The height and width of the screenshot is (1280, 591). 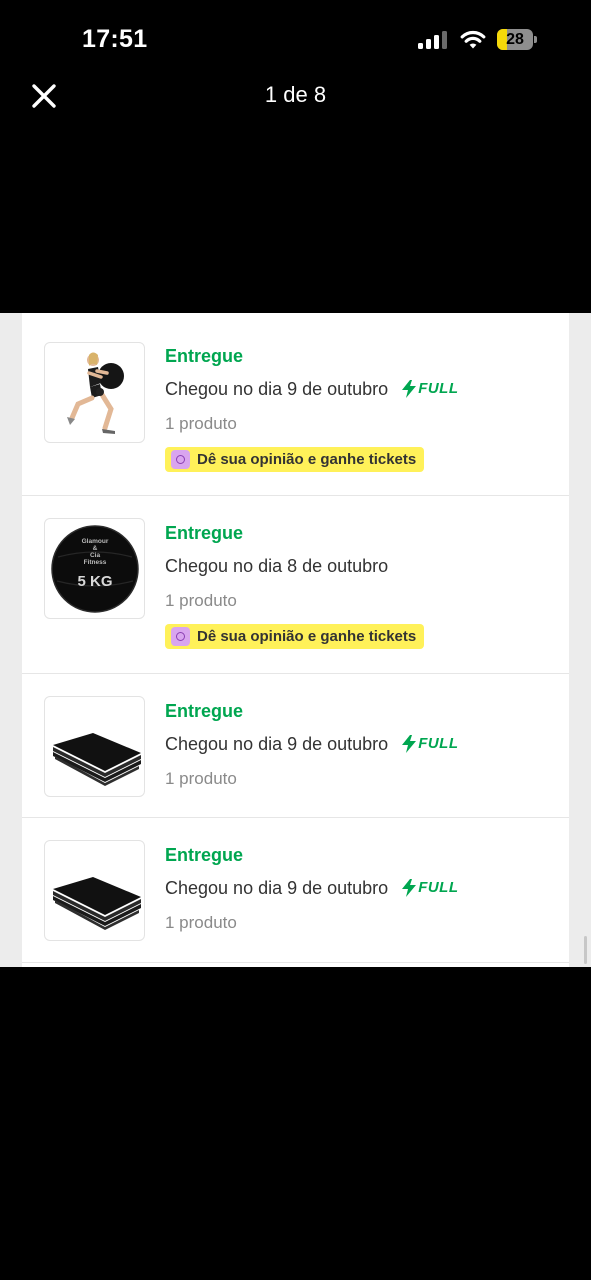 I want to click on battery-percent: 28, so click(x=515, y=39).